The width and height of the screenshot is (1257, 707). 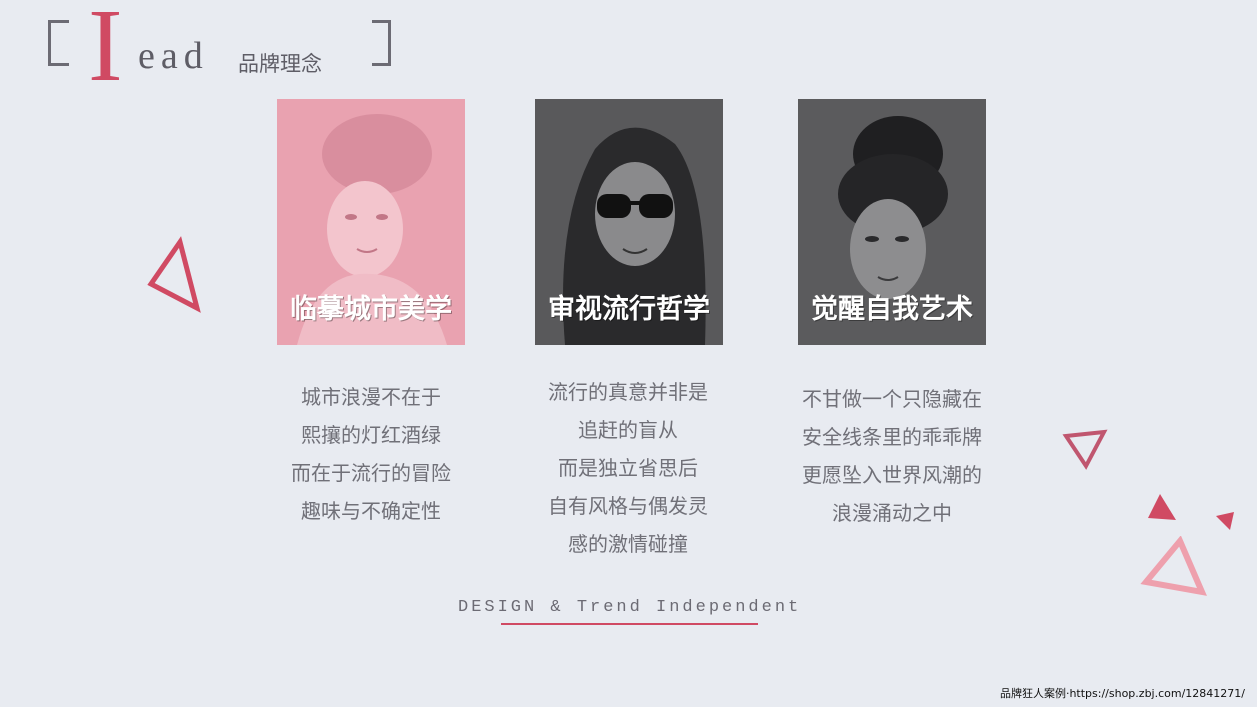 What do you see at coordinates (1225, 521) in the screenshot?
I see `triangle-small-icon` at bounding box center [1225, 521].